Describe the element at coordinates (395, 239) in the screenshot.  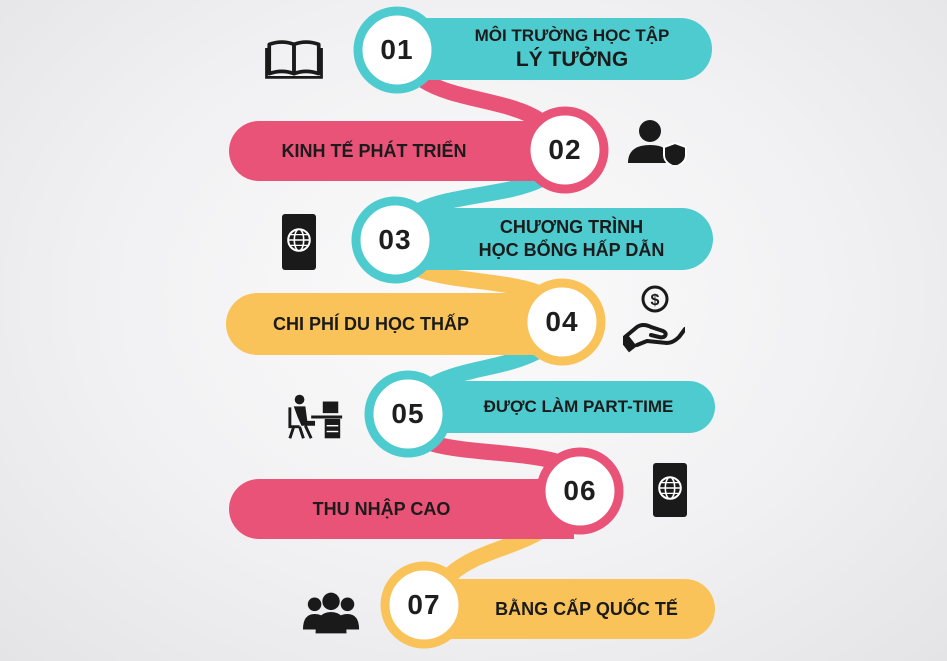
I see `step-03-number: 03` at that location.